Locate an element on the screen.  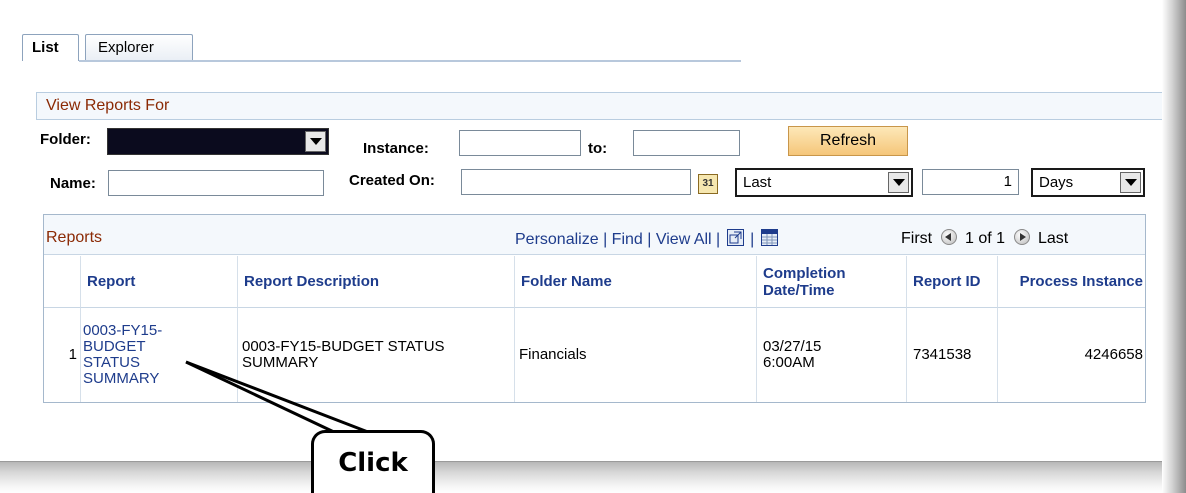
callout-pointer is located at coordinates (277, 397).